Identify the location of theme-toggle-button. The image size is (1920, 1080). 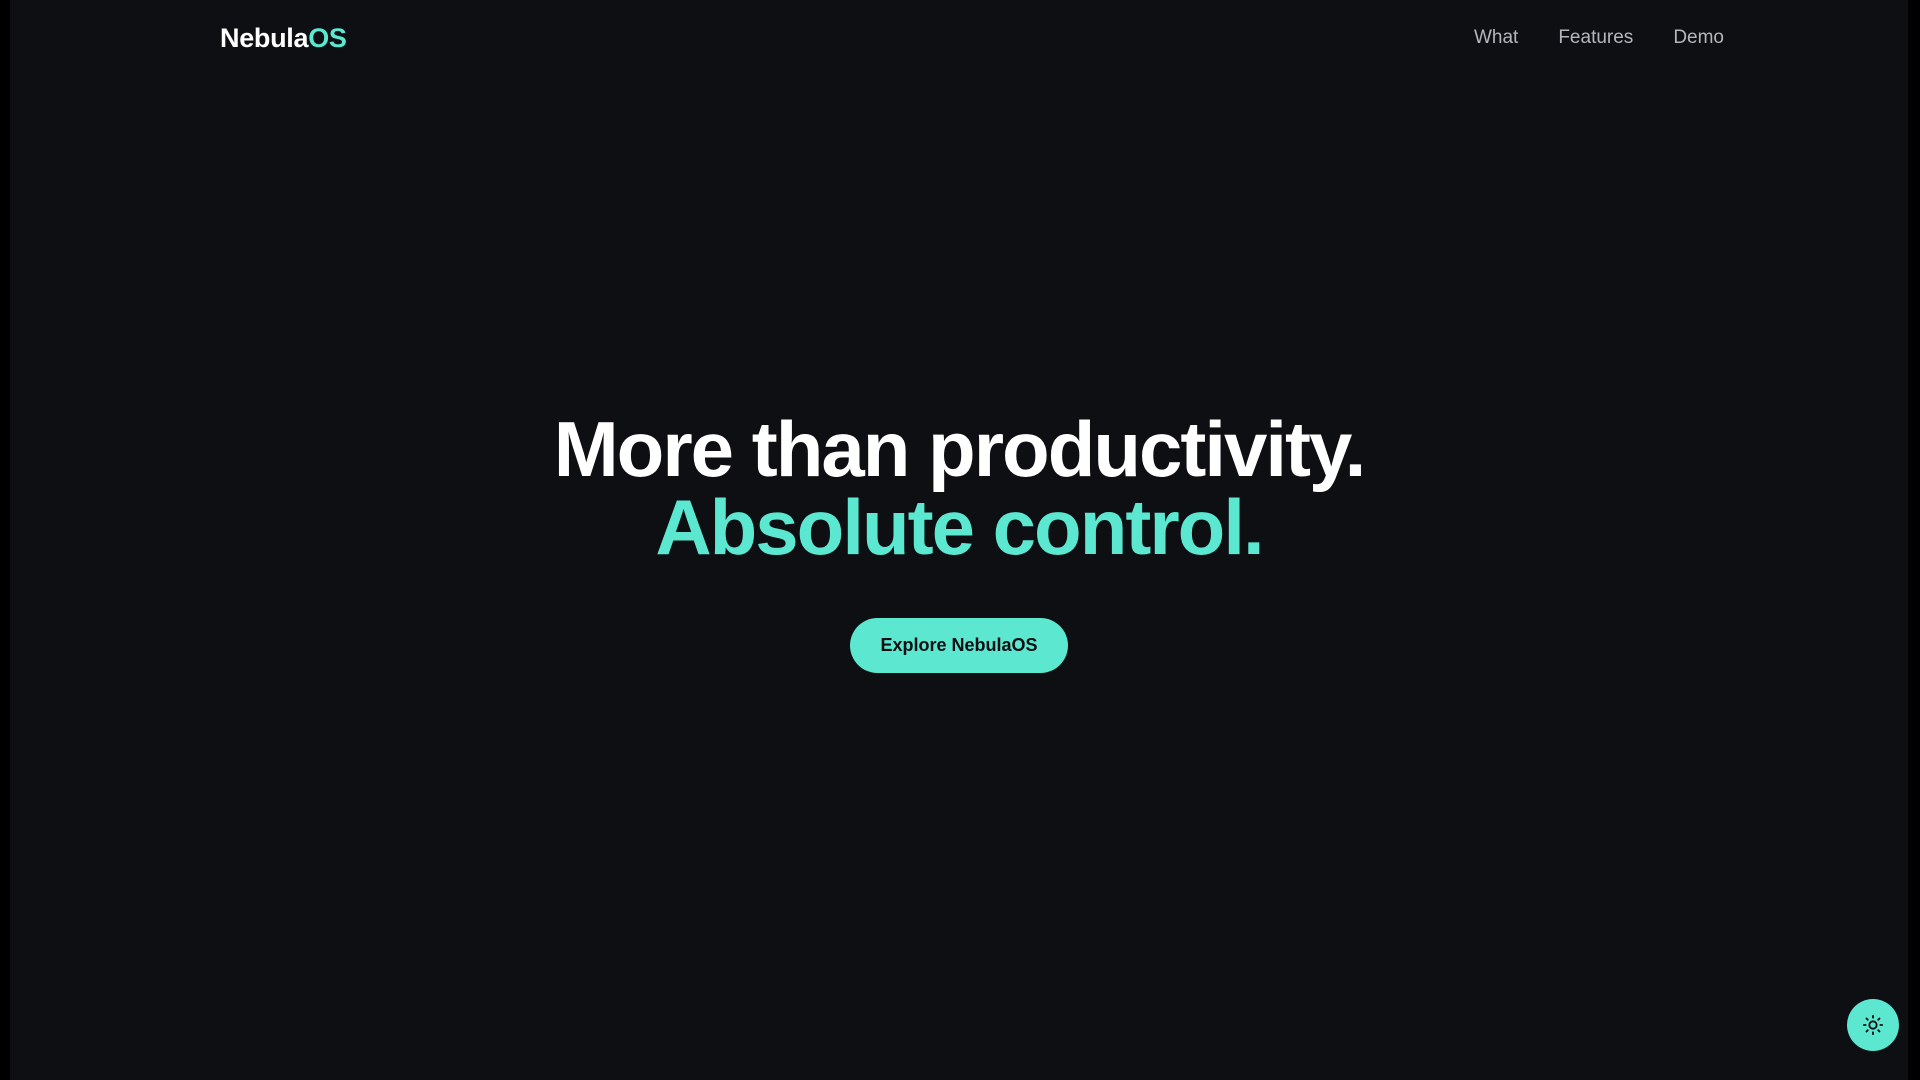
(1873, 1025).